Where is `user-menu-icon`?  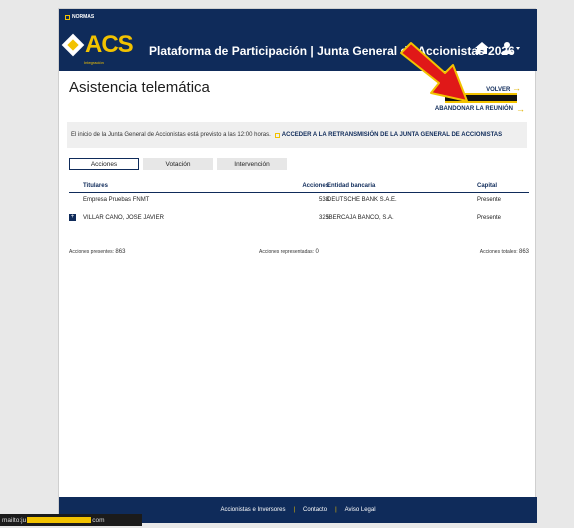
user-menu-icon is located at coordinates (511, 48).